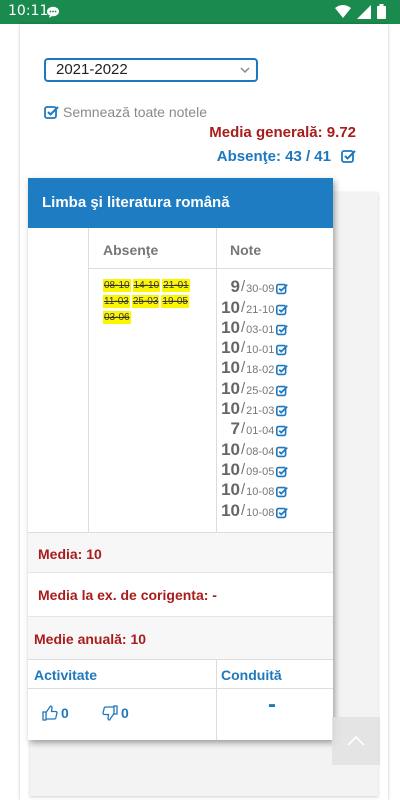 This screenshot has height=800, width=400. I want to click on grade-item: 10/25-02, so click(274, 387).